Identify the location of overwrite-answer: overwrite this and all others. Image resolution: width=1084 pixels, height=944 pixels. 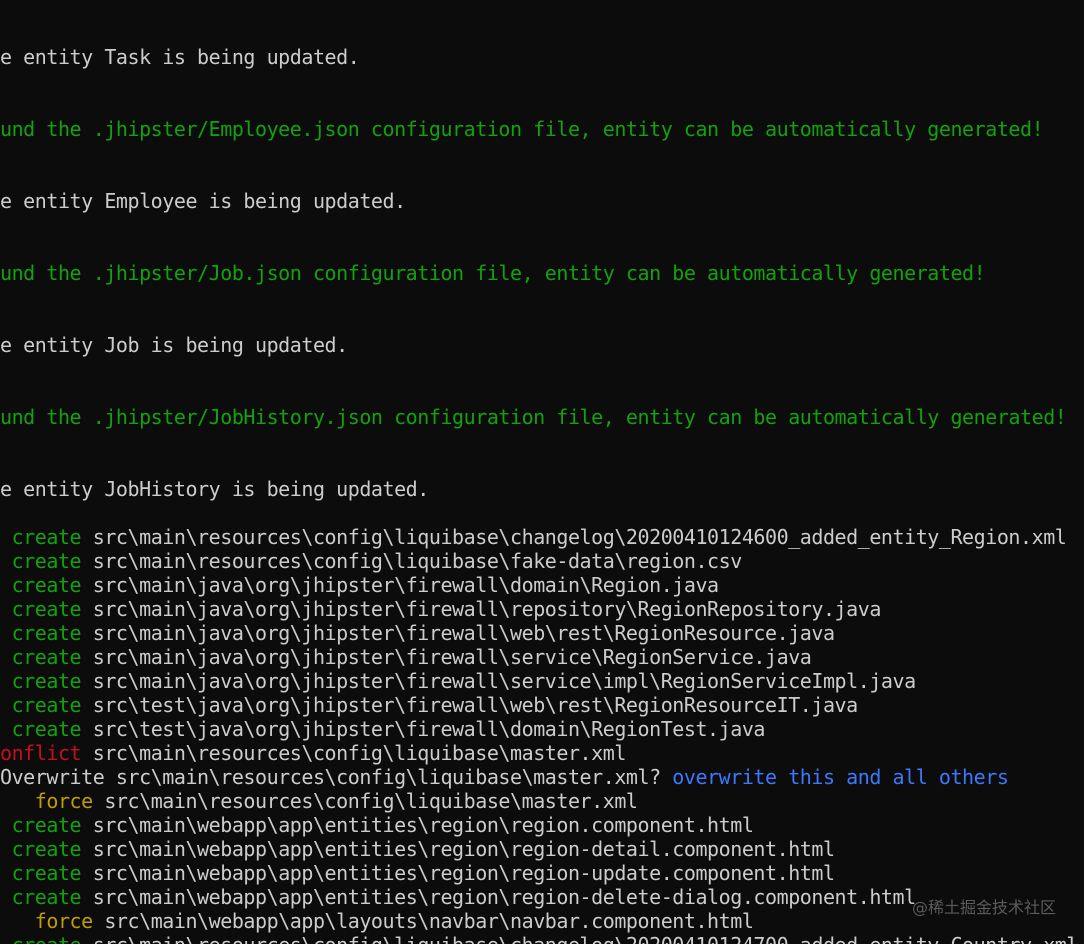
(840, 777).